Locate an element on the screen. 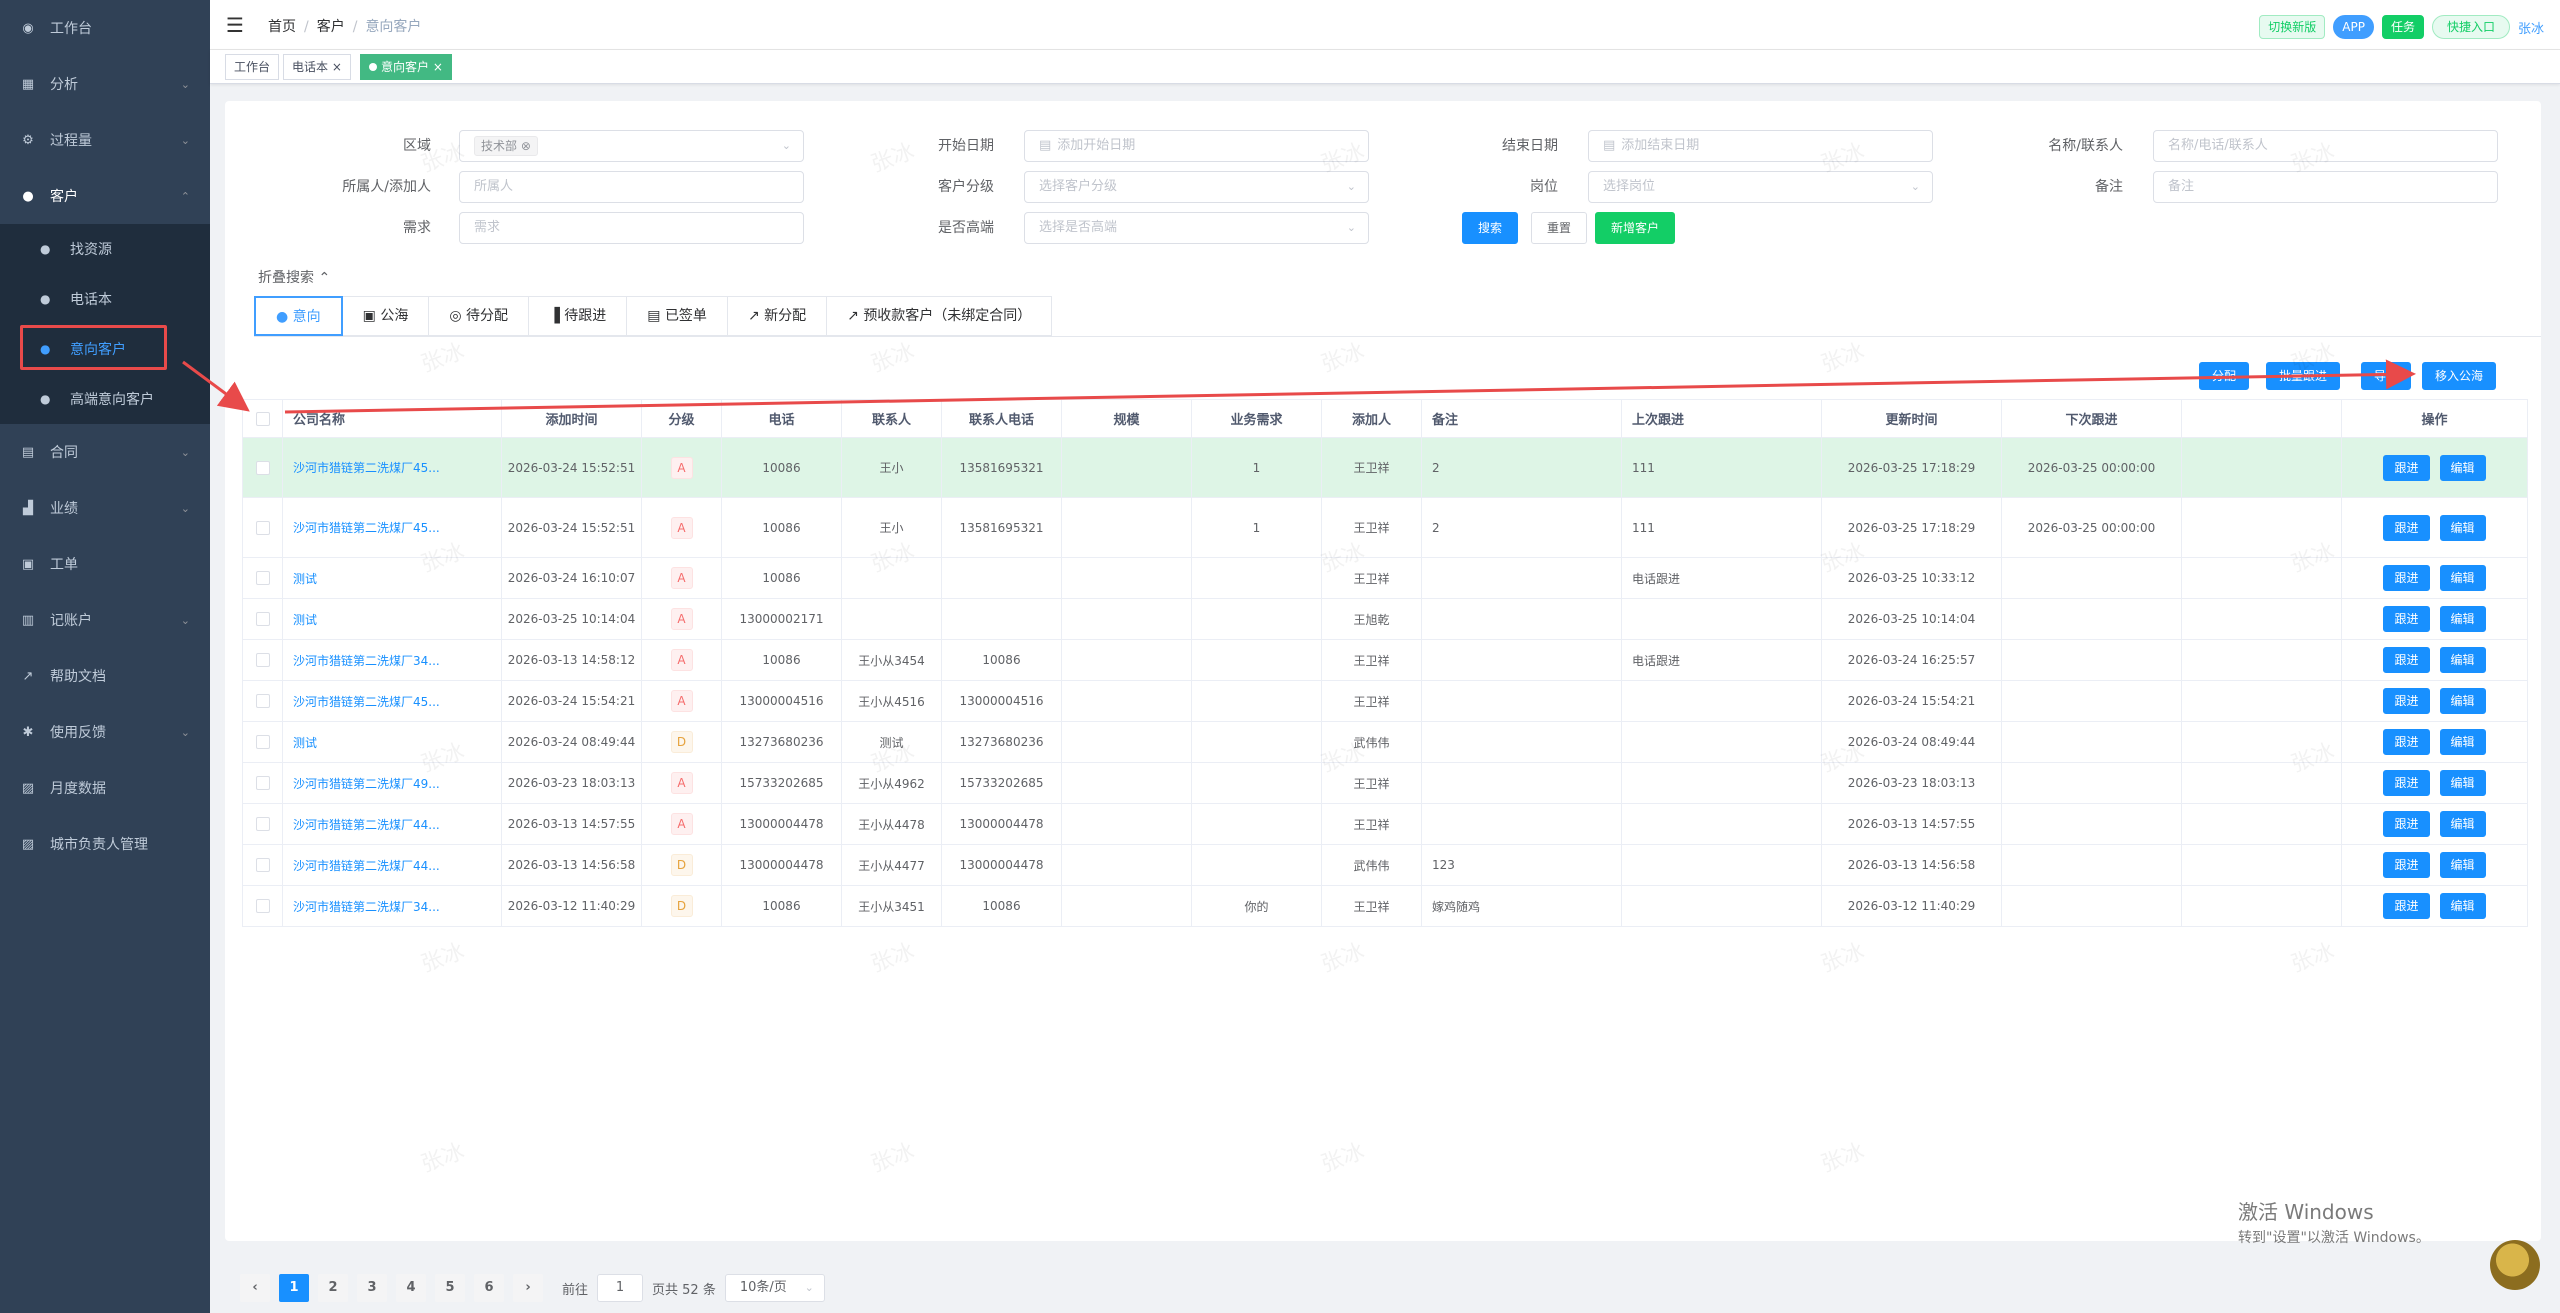 Image resolution: width=2560 pixels, height=1313 pixels. name-contact-input: 名称/电话/联系人 is located at coordinates (2325, 146).